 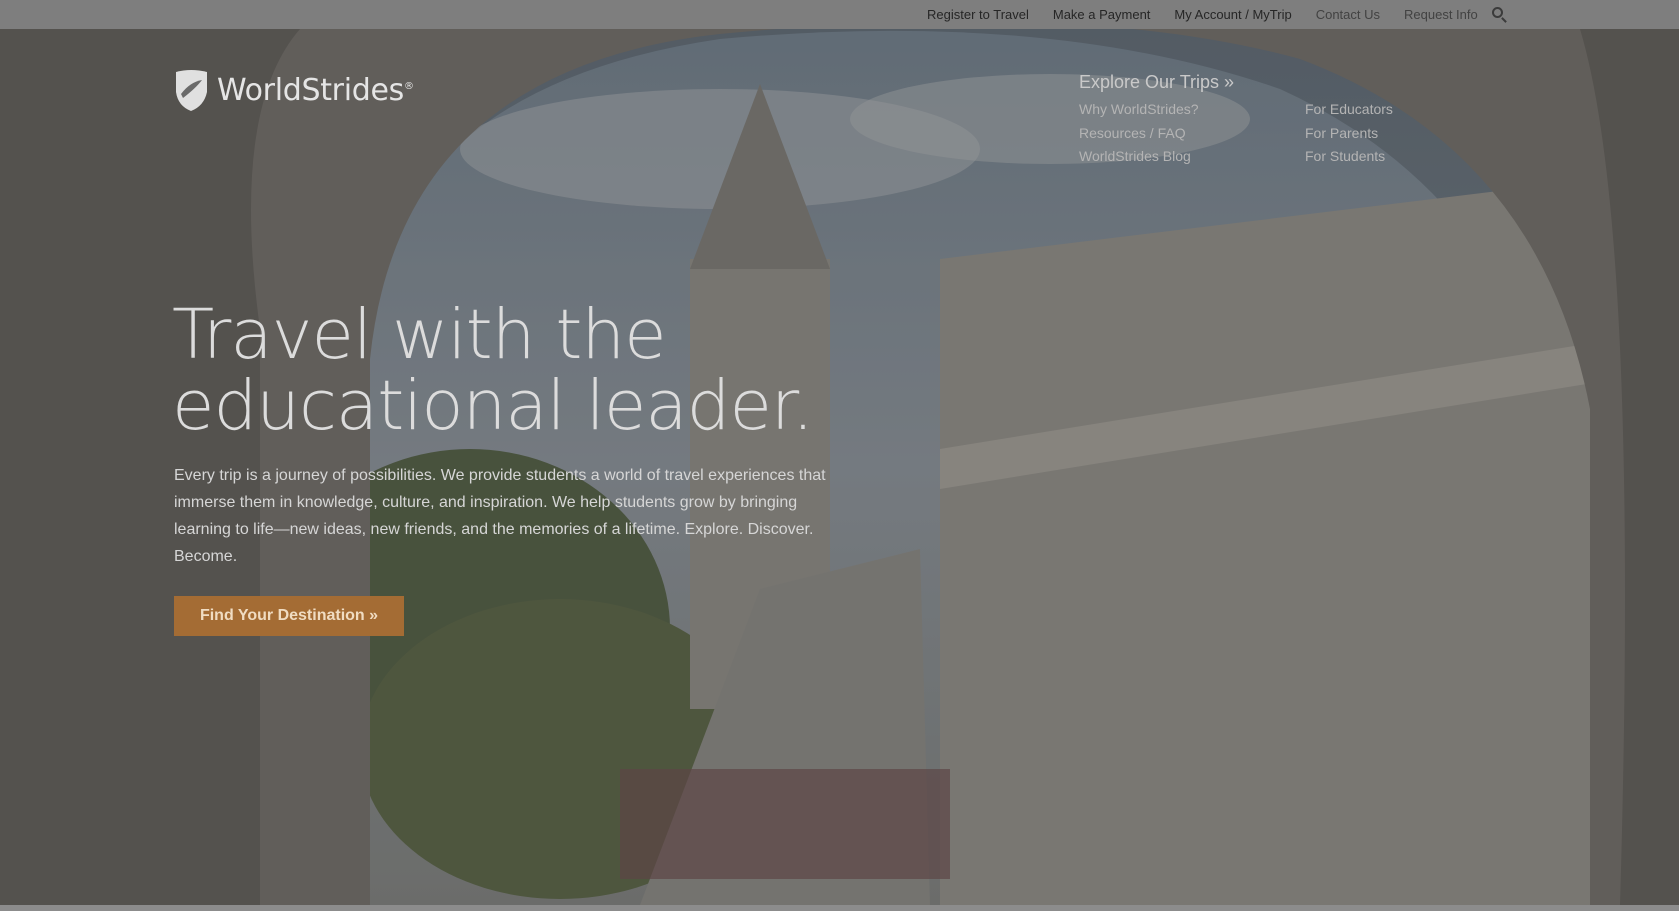 What do you see at coordinates (1139, 157) in the screenshot?
I see `blog-link: WorldStrides Blog` at bounding box center [1139, 157].